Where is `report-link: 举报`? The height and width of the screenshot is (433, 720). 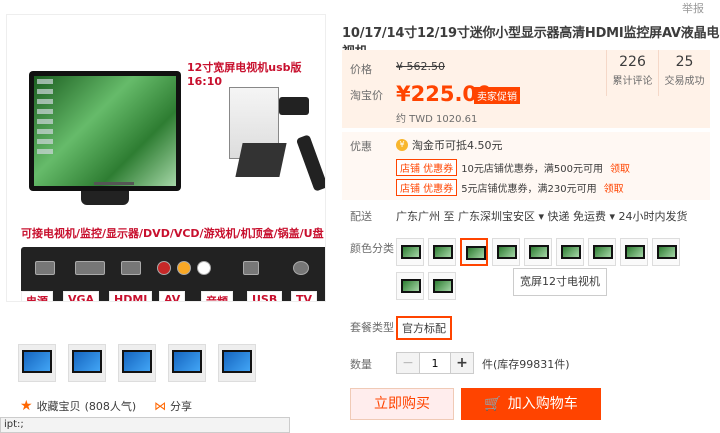 report-link: 举报 is located at coordinates (690, 8).